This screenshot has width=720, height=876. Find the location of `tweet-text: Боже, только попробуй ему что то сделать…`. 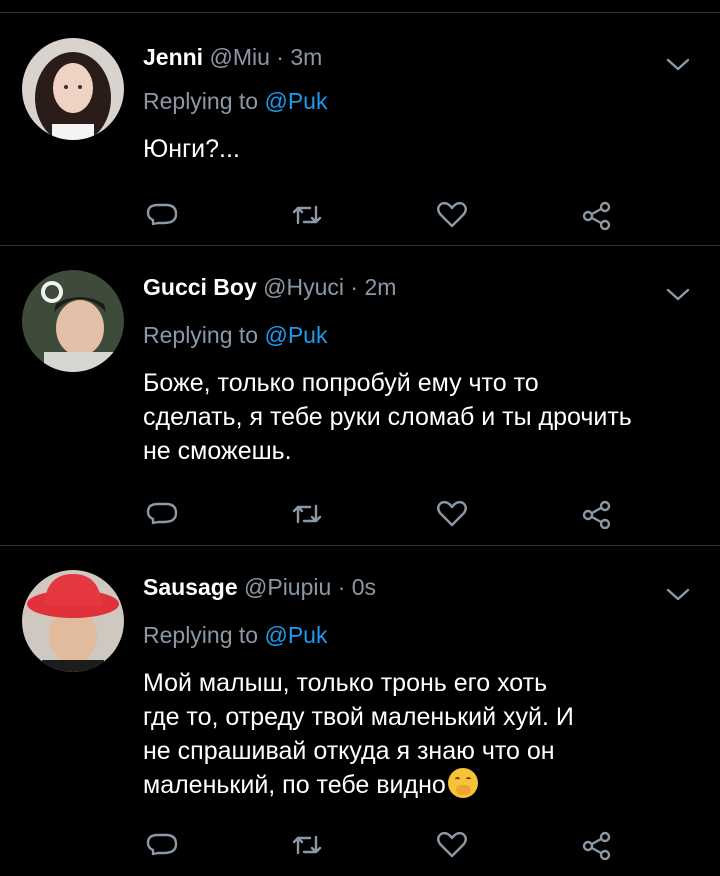

tweet-text: Боже, только попробуй ему что то сделать… is located at coordinates (423, 417).